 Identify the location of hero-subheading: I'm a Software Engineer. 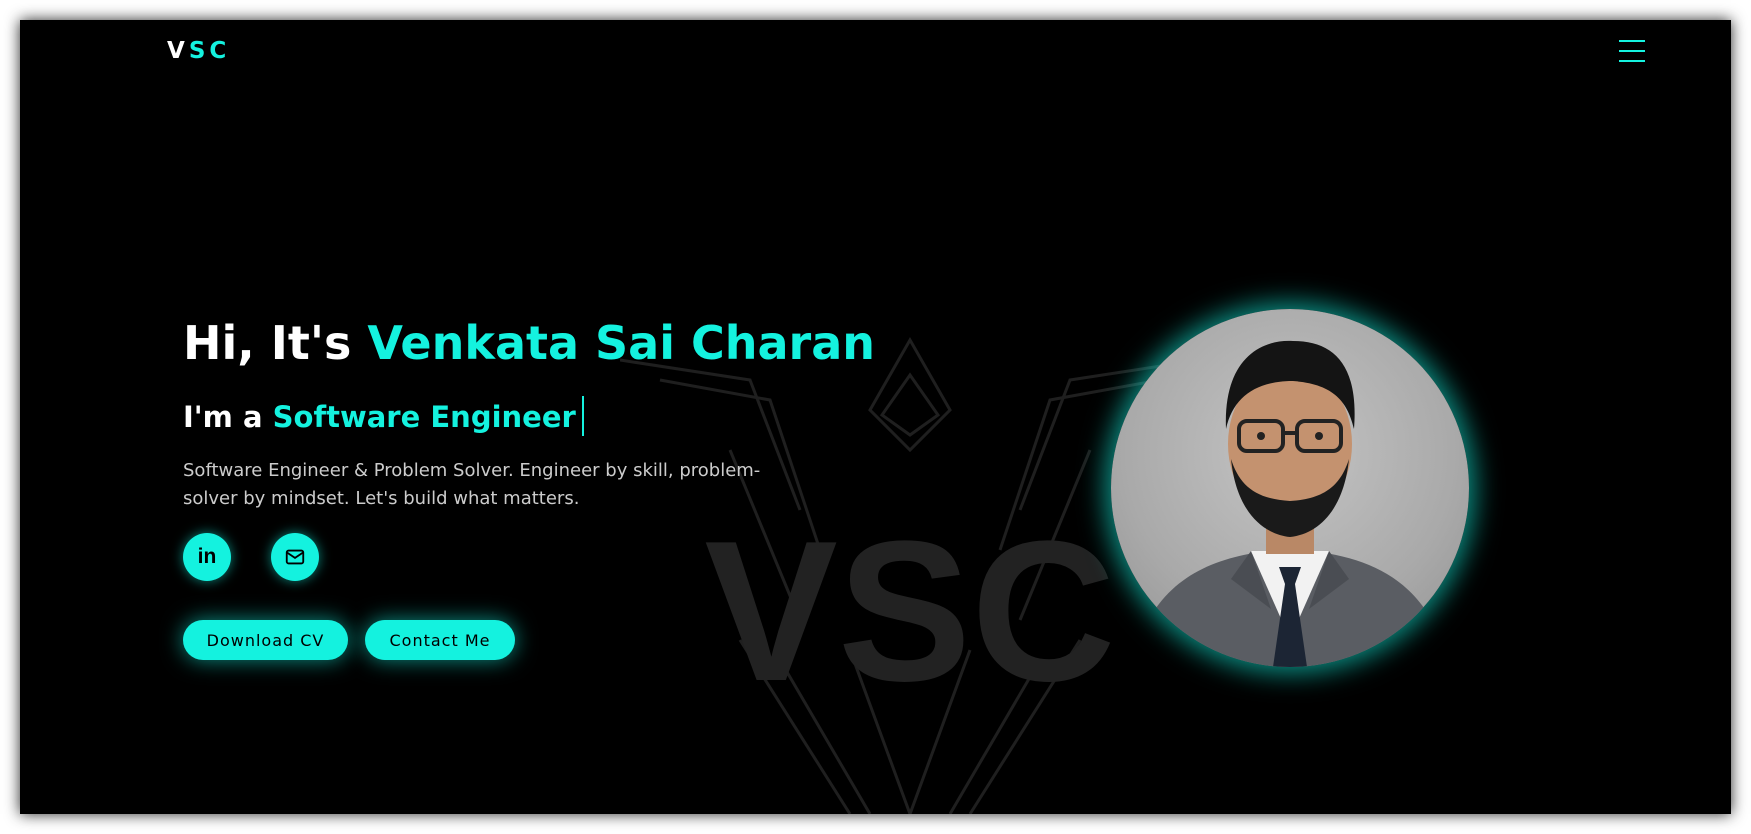
(383, 416).